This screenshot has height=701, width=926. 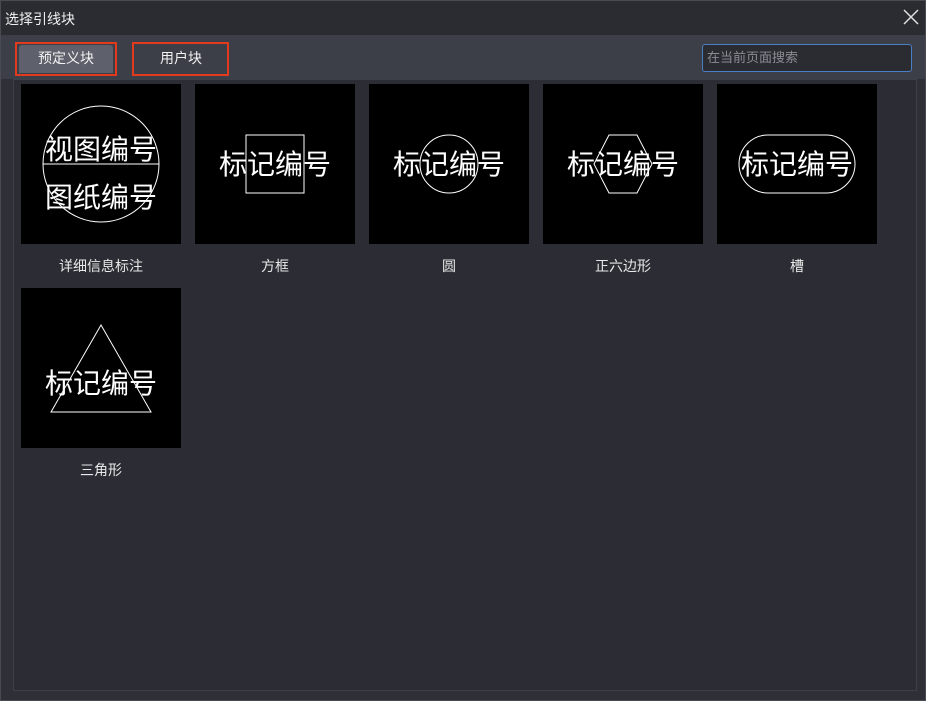 I want to click on block-caption: 槽, so click(x=797, y=267).